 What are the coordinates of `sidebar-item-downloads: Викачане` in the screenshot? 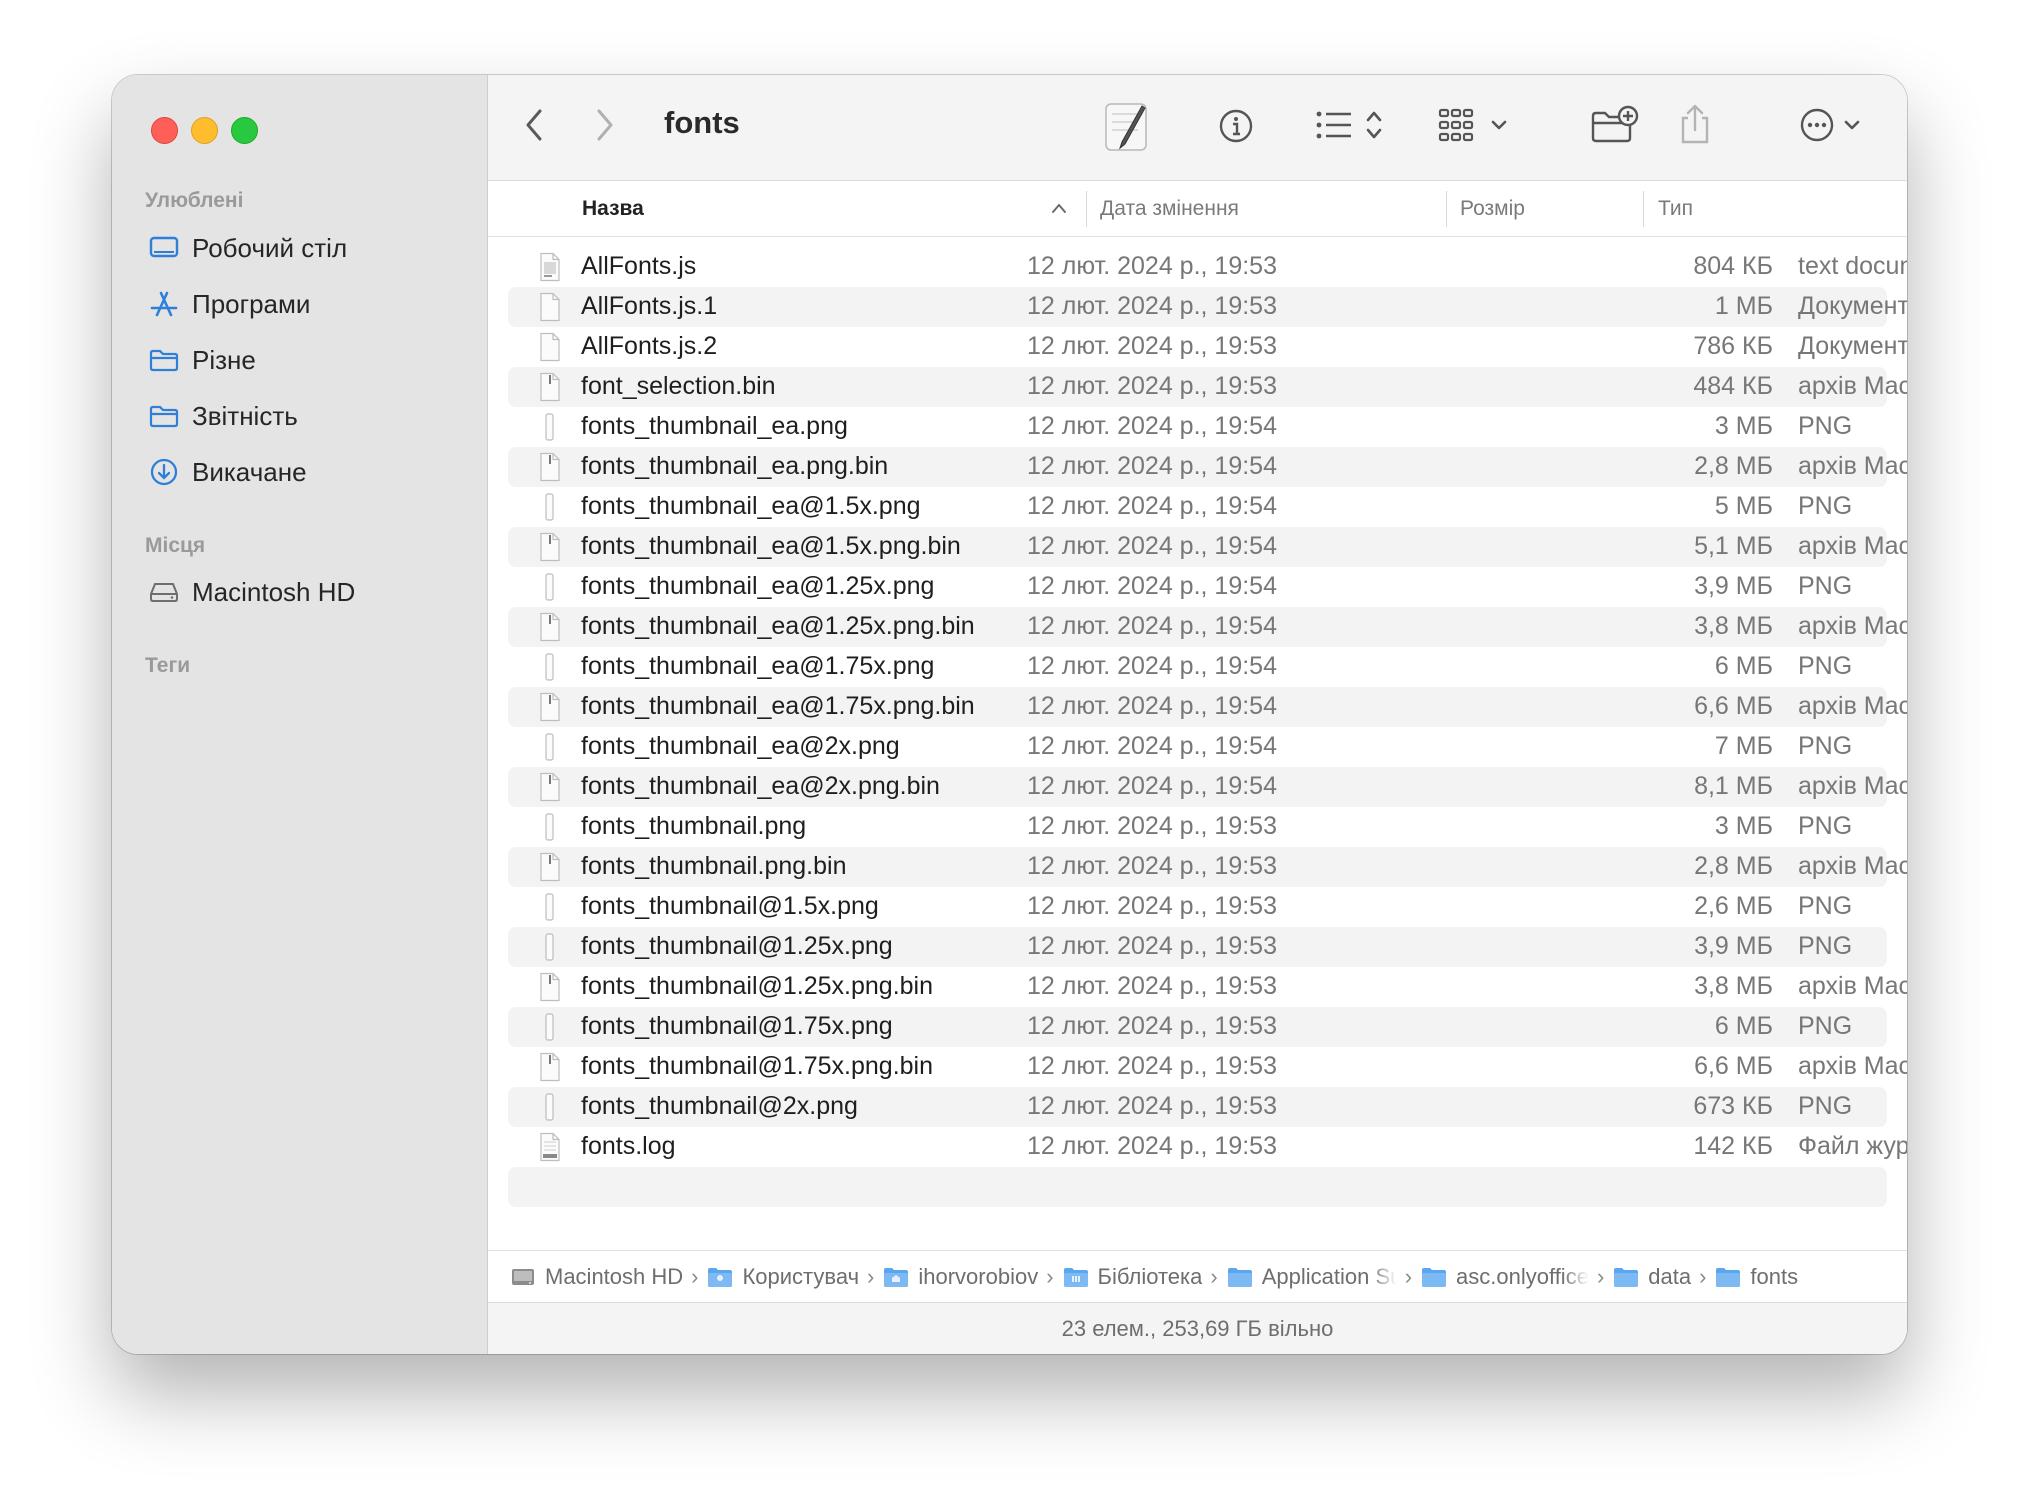 It's located at (227, 472).